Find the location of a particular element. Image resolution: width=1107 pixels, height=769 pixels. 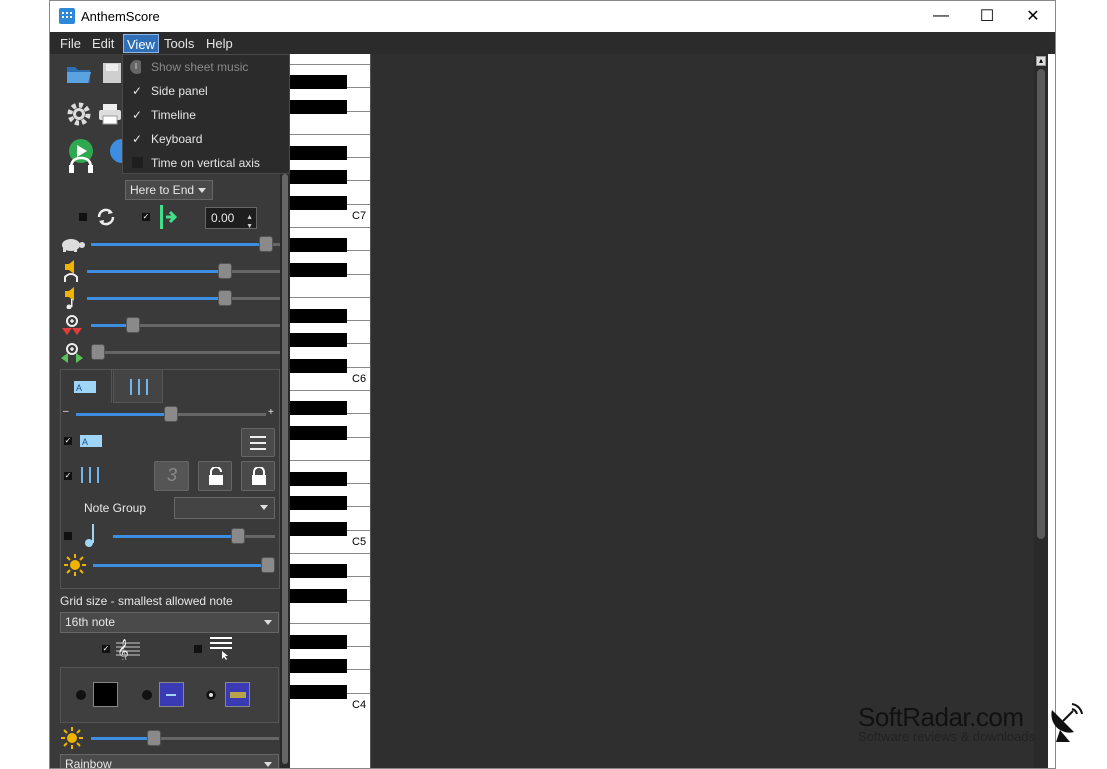

audio-volume-slider is located at coordinates (183, 271).